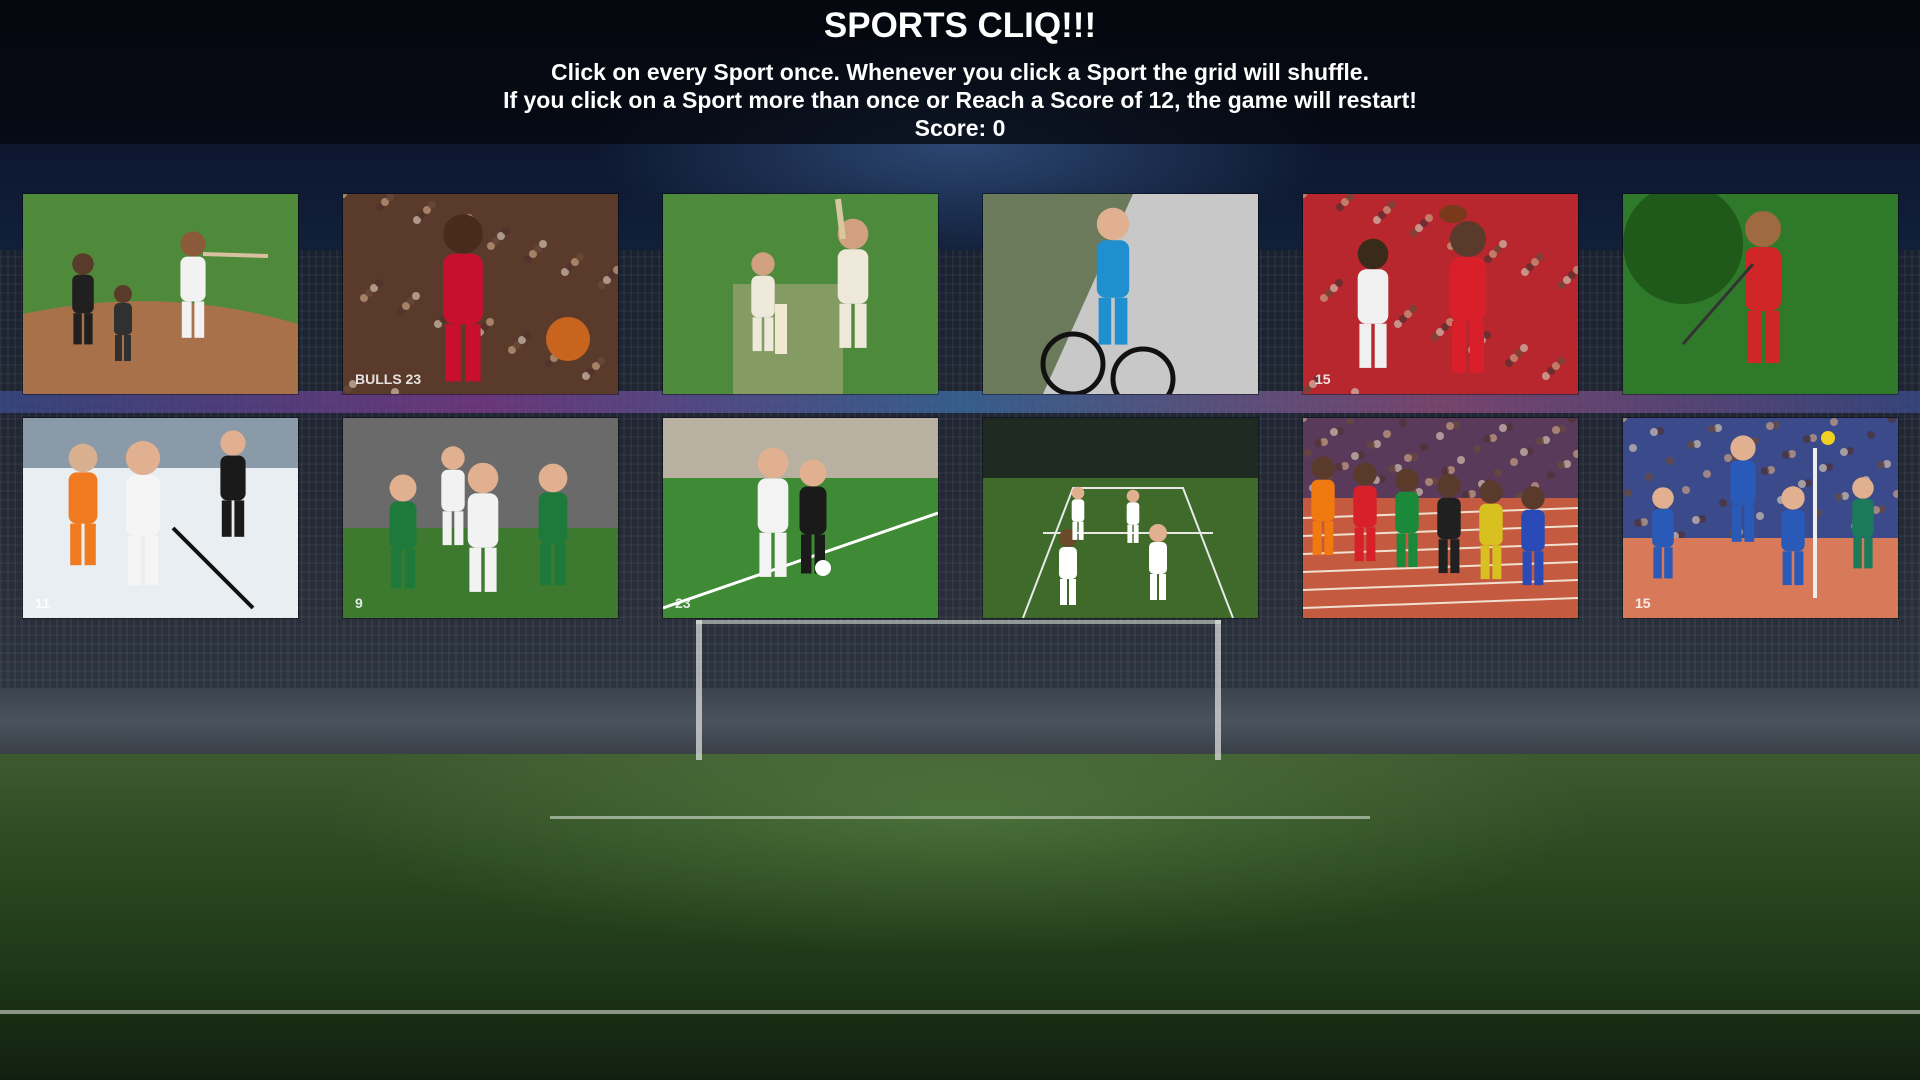 The height and width of the screenshot is (1080, 1920). I want to click on sport-card-basketball: BULLS 23, so click(480, 294).